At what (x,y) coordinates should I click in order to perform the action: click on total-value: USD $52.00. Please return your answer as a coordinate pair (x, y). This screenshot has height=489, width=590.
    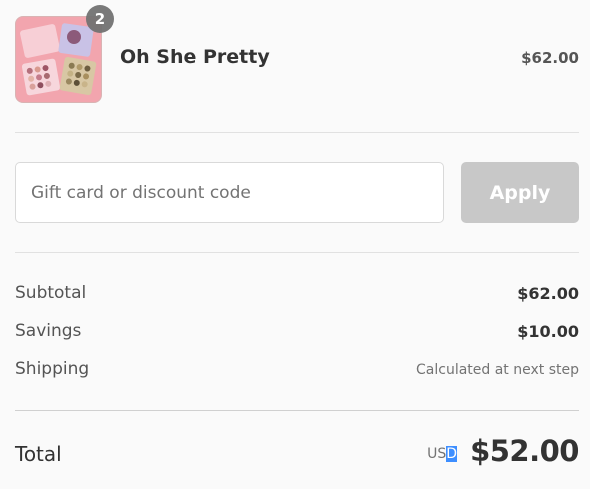
    Looking at the image, I should click on (503, 455).